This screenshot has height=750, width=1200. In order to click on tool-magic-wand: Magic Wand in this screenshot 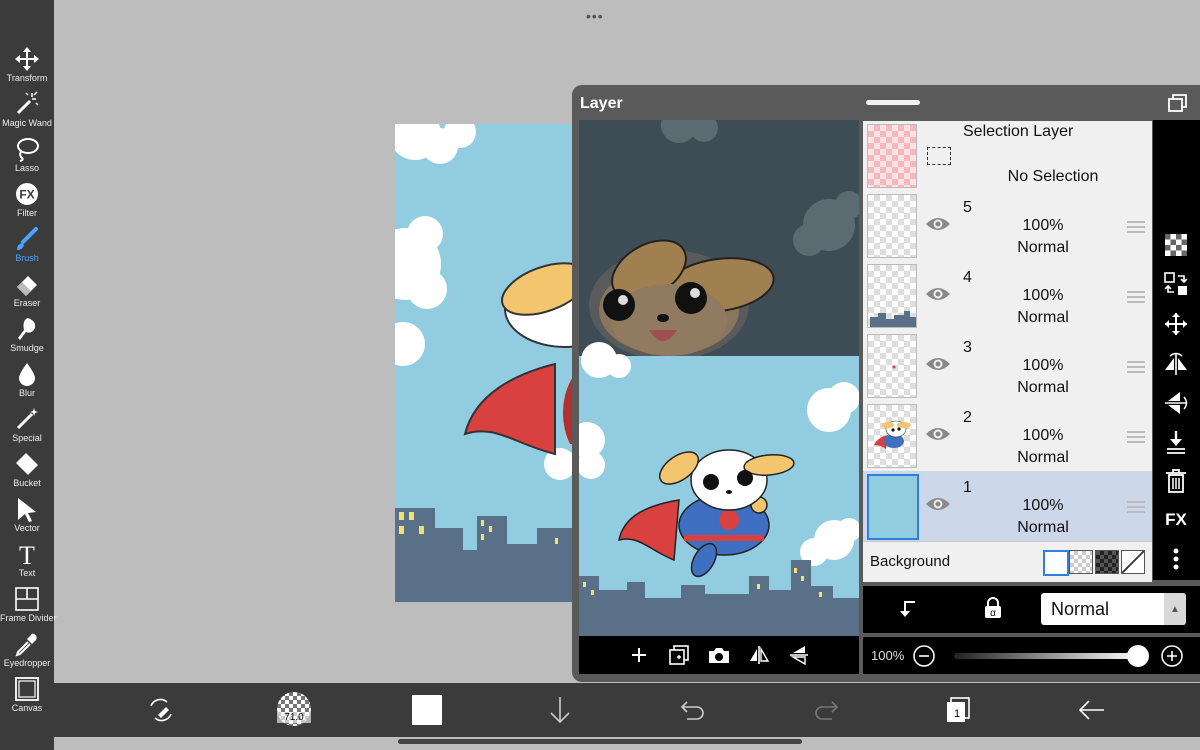, I will do `click(27, 113)`.